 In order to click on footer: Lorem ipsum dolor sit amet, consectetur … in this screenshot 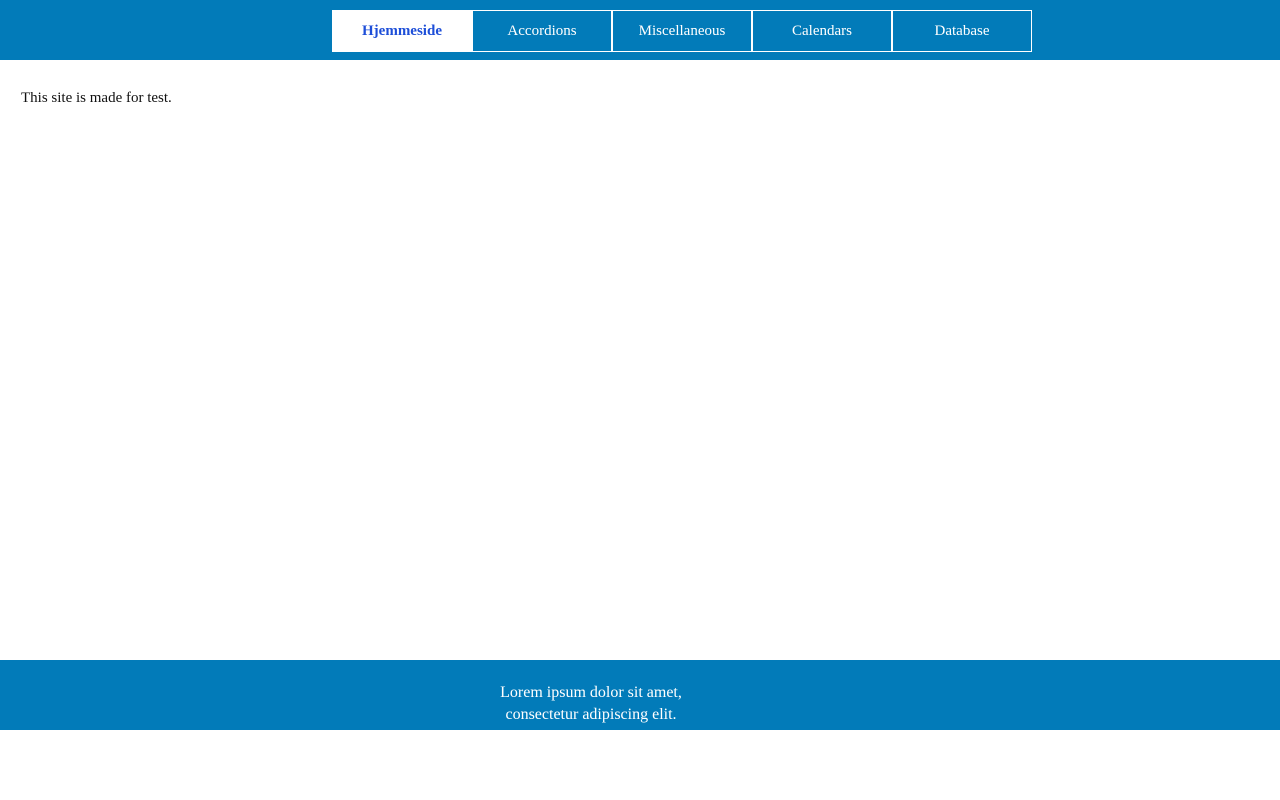, I will do `click(640, 695)`.